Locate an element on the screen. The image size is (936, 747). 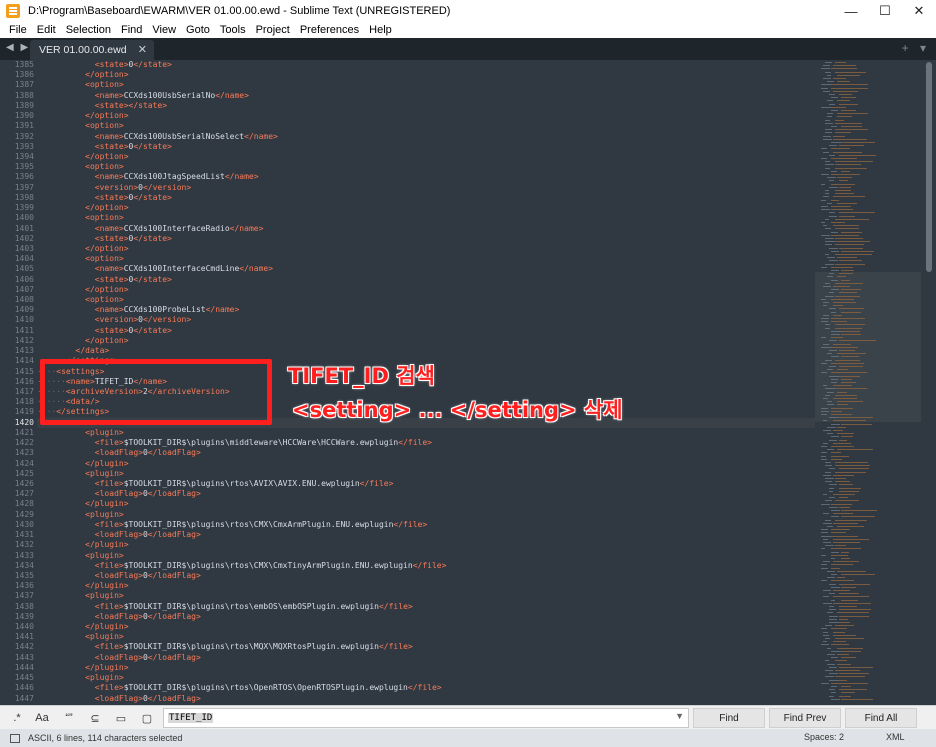
vertical-scrollbar: ▲ is located at coordinates (928, 382).